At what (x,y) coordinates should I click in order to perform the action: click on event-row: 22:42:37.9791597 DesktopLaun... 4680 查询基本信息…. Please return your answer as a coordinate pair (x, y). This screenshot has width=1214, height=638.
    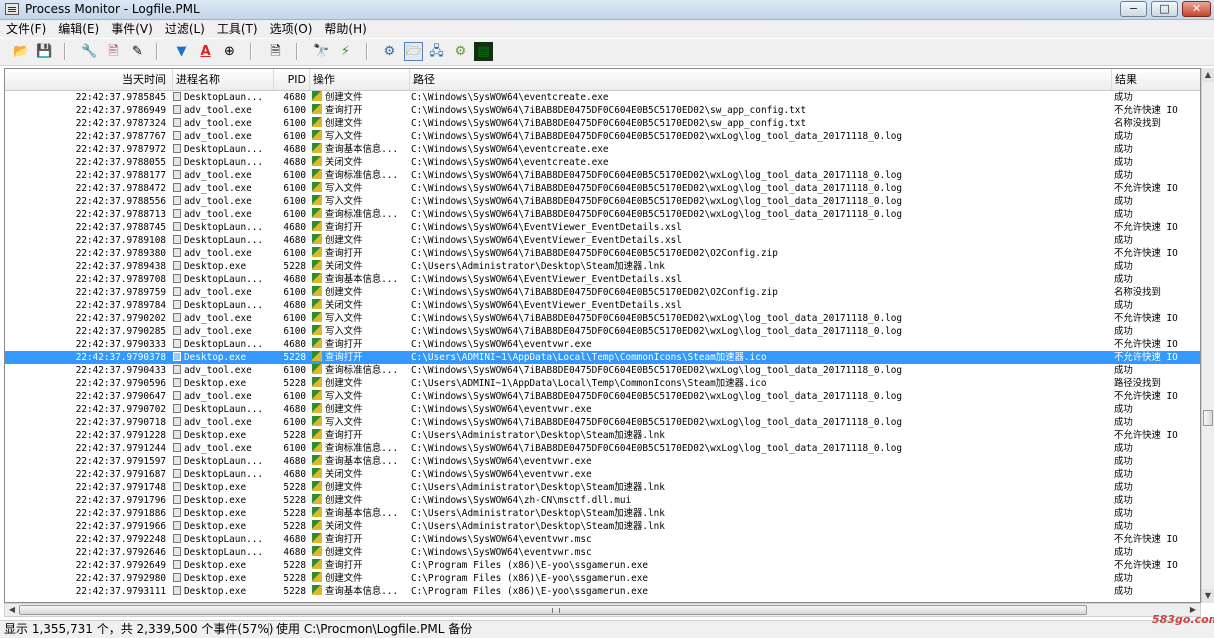
    Looking at the image, I should click on (602, 461).